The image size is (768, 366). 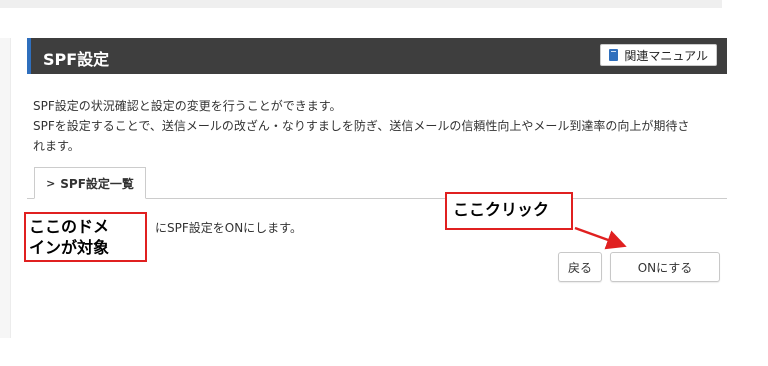 I want to click on annotation-text: インが対象, so click(x=69, y=247).